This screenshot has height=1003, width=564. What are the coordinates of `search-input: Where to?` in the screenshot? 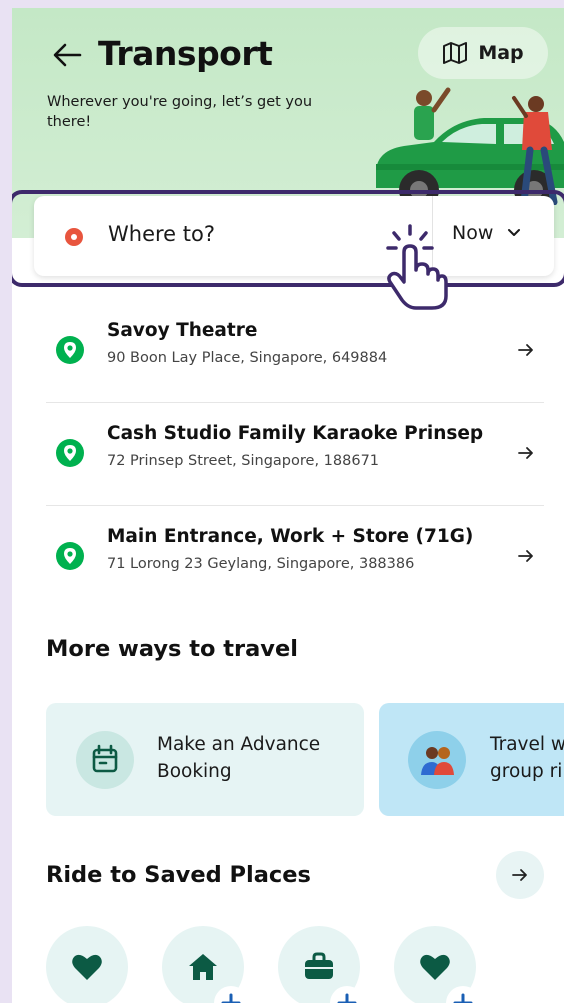 It's located at (161, 234).